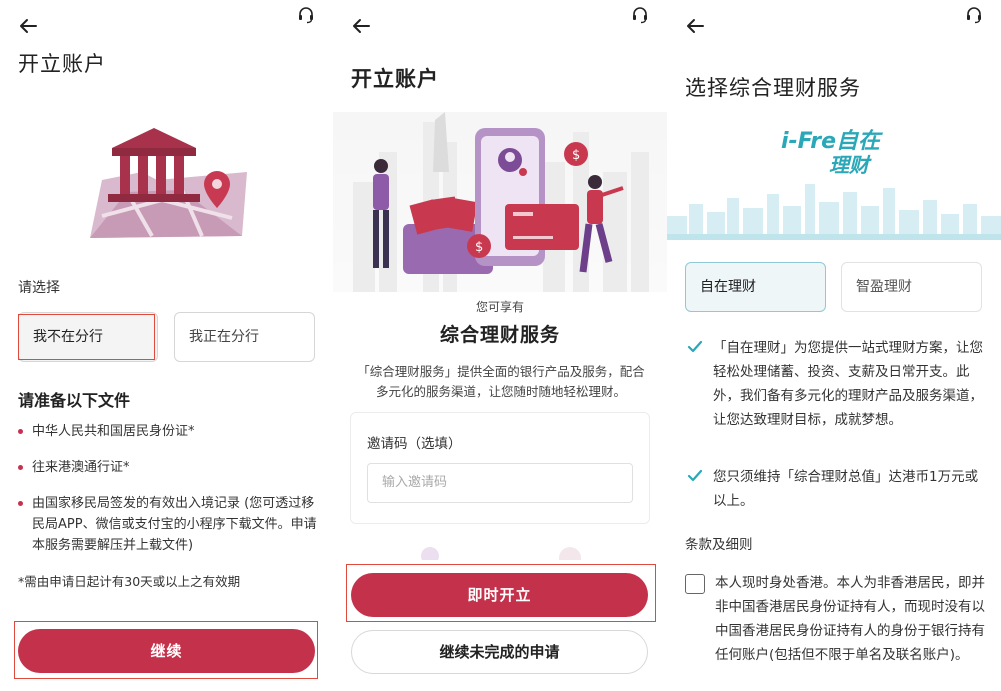 This screenshot has width=1001, height=691. I want to click on option-at-branch: 我正在分行, so click(244, 337).